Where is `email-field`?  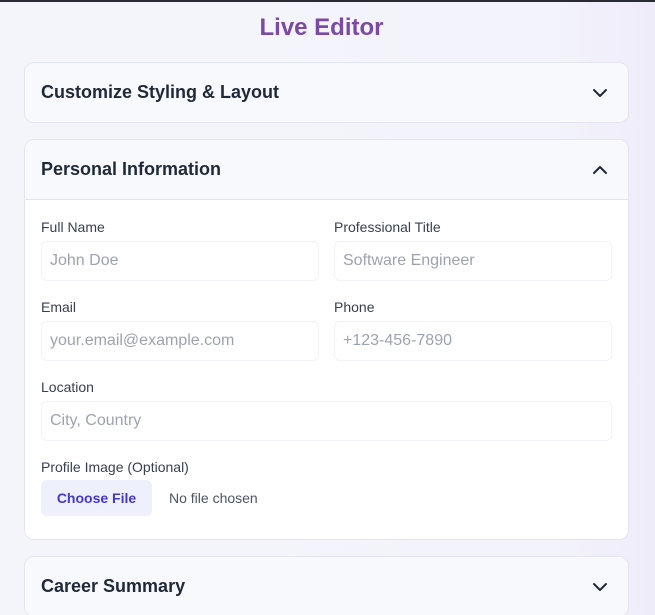 email-field is located at coordinates (180, 341).